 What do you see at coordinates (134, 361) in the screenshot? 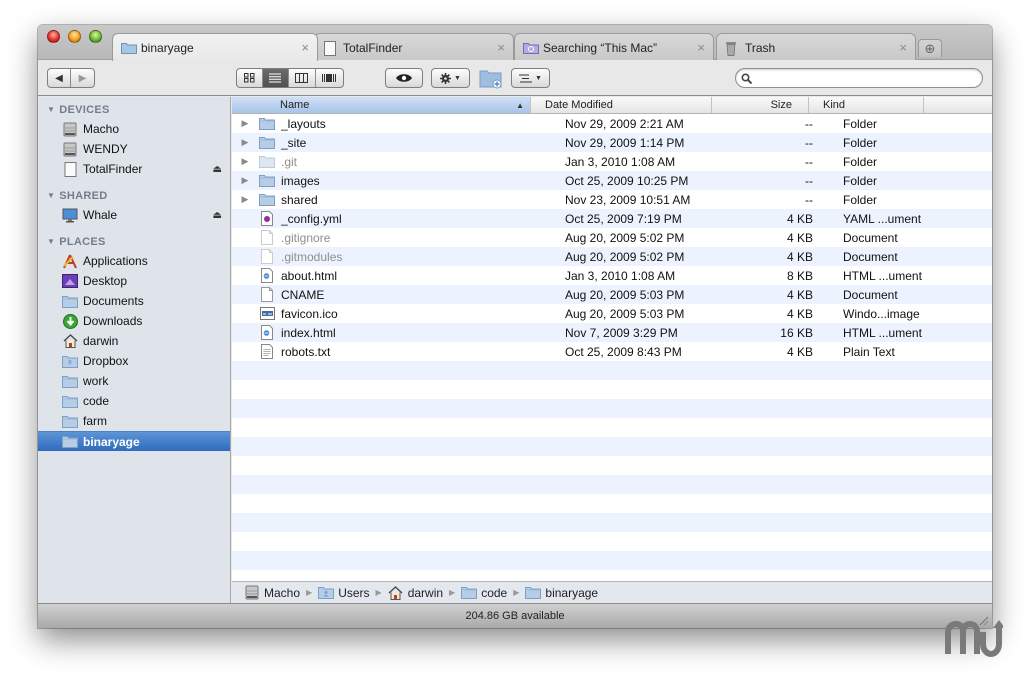
I see `sidebar-item-dropbox: Dropbox` at bounding box center [134, 361].